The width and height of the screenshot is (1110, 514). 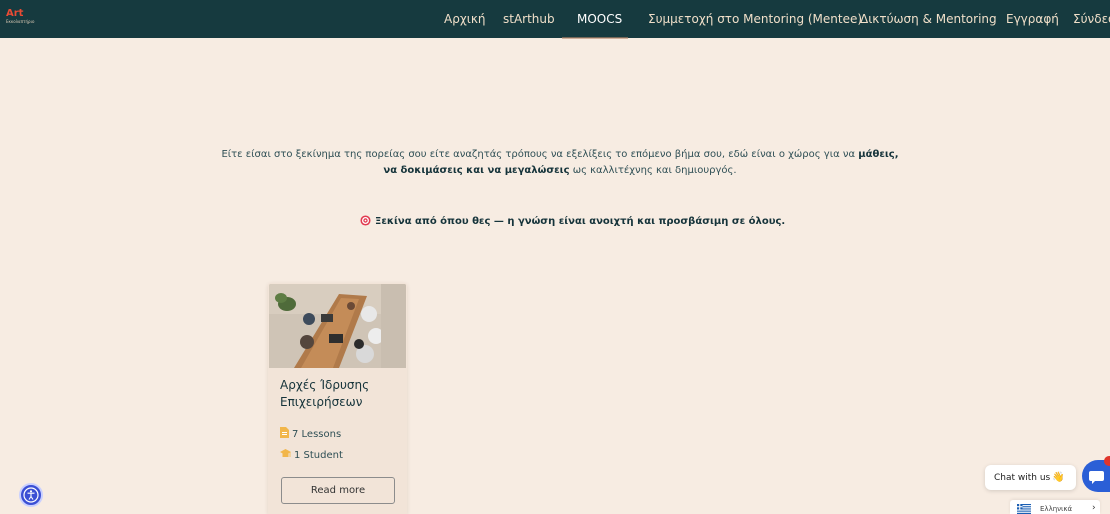 What do you see at coordinates (317, 434) in the screenshot?
I see `lessons-count: 7 Lessons` at bounding box center [317, 434].